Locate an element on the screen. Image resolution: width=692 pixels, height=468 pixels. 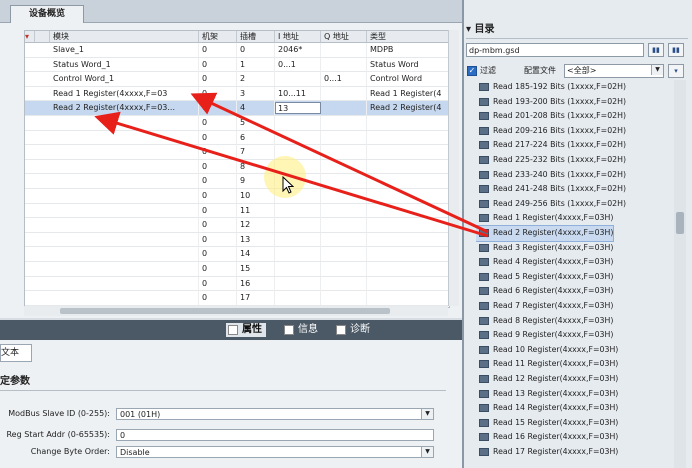
catalog-item: Read 241-248 Bits (1xxxx,F=02H) is located at coordinates (551, 189).